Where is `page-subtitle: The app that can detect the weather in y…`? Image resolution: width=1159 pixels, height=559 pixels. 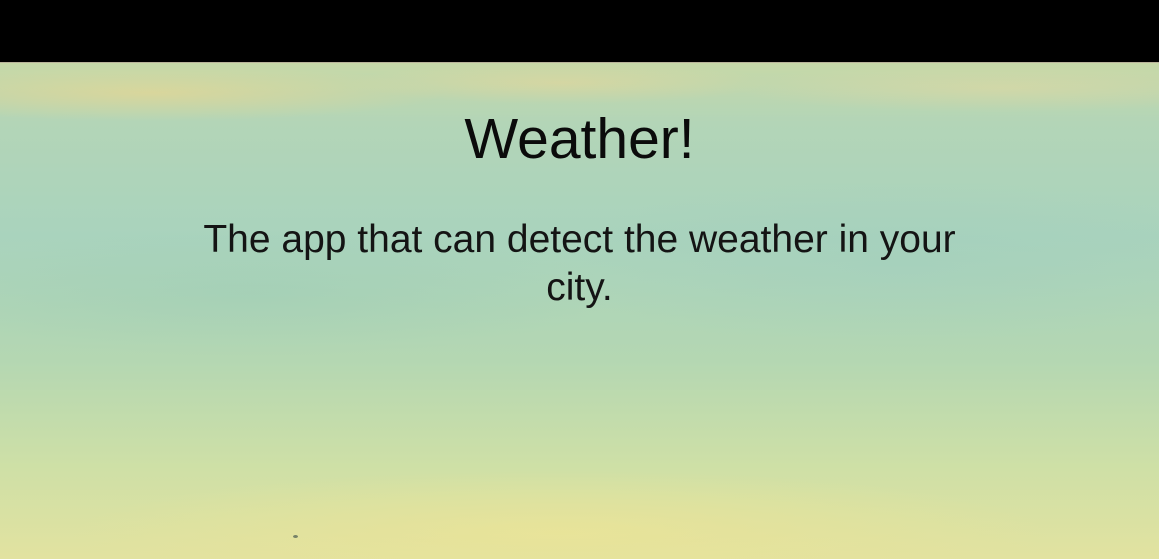
page-subtitle: The app that can detect the weather in y… is located at coordinates (579, 263).